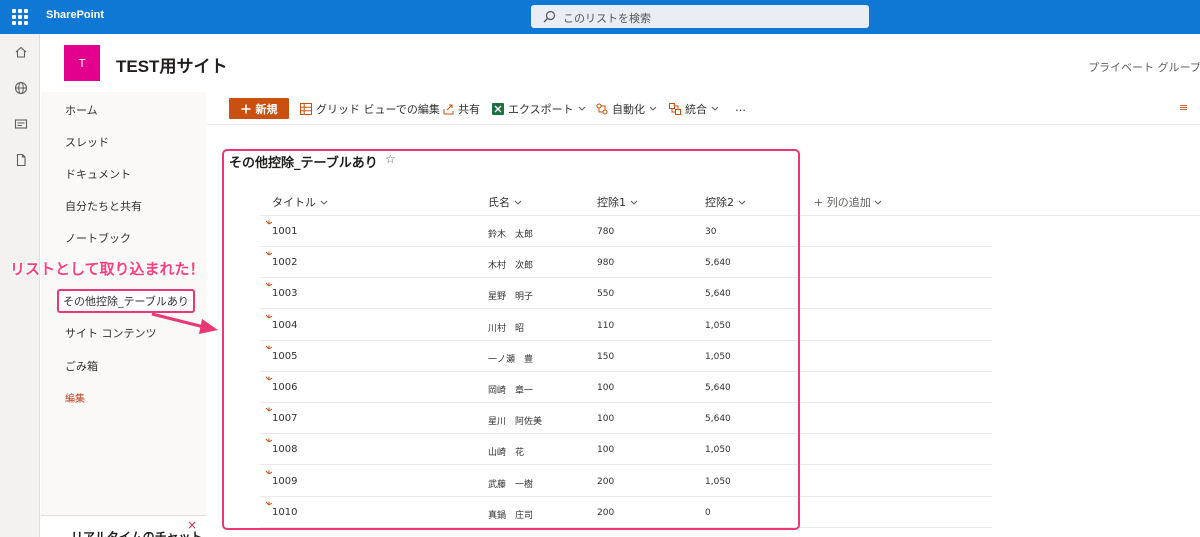 The image size is (1200, 537). What do you see at coordinates (75, 397) in the screenshot?
I see `nav-edit-link: 編集` at bounding box center [75, 397].